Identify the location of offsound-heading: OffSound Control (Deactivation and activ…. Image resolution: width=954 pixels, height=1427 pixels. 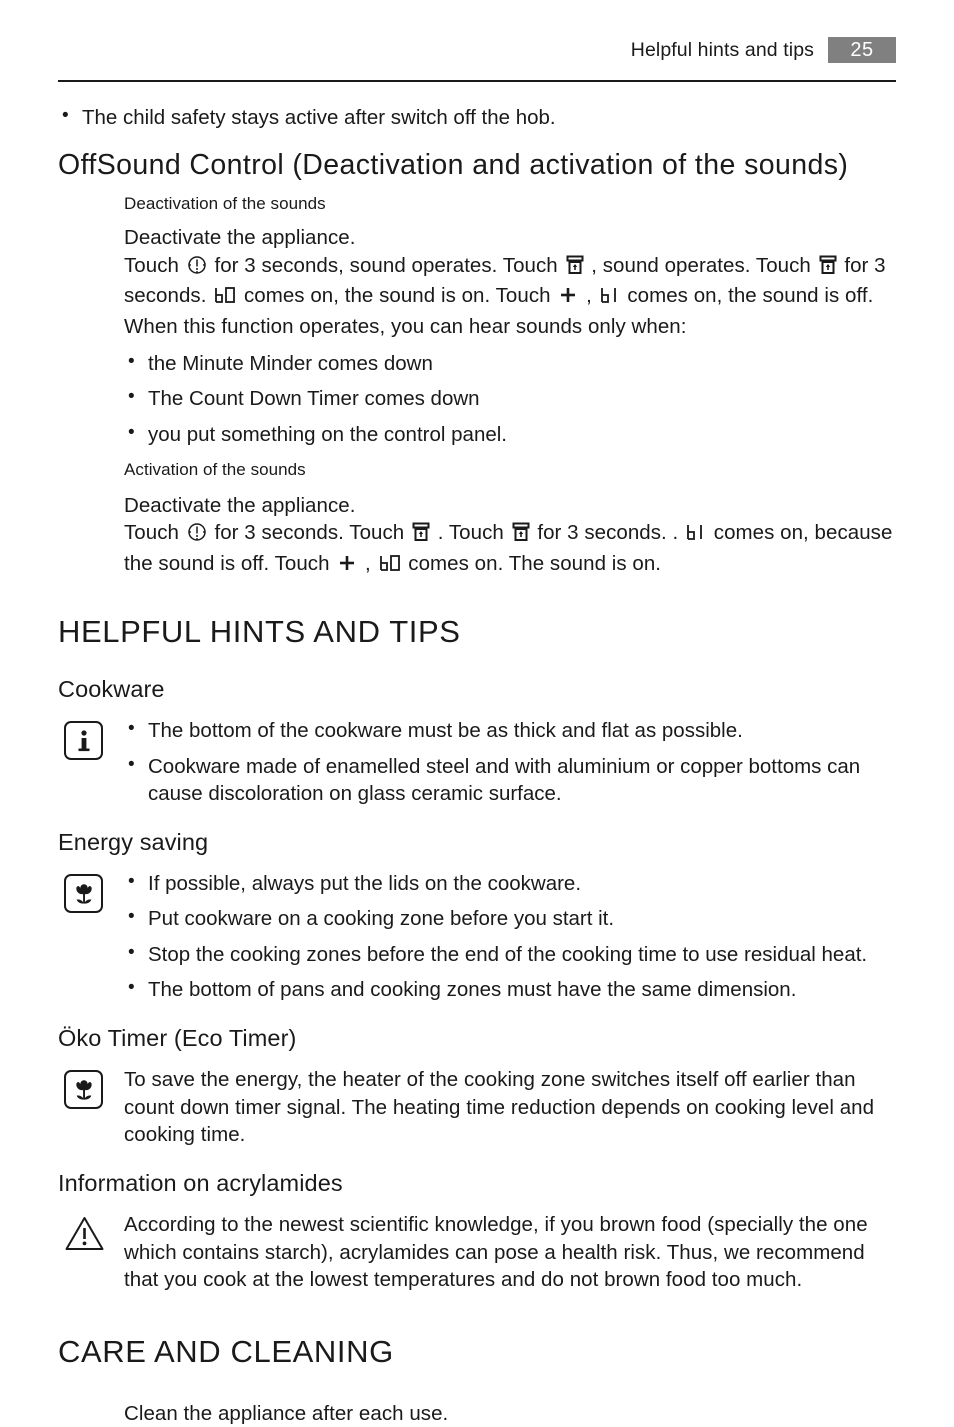
(453, 165).